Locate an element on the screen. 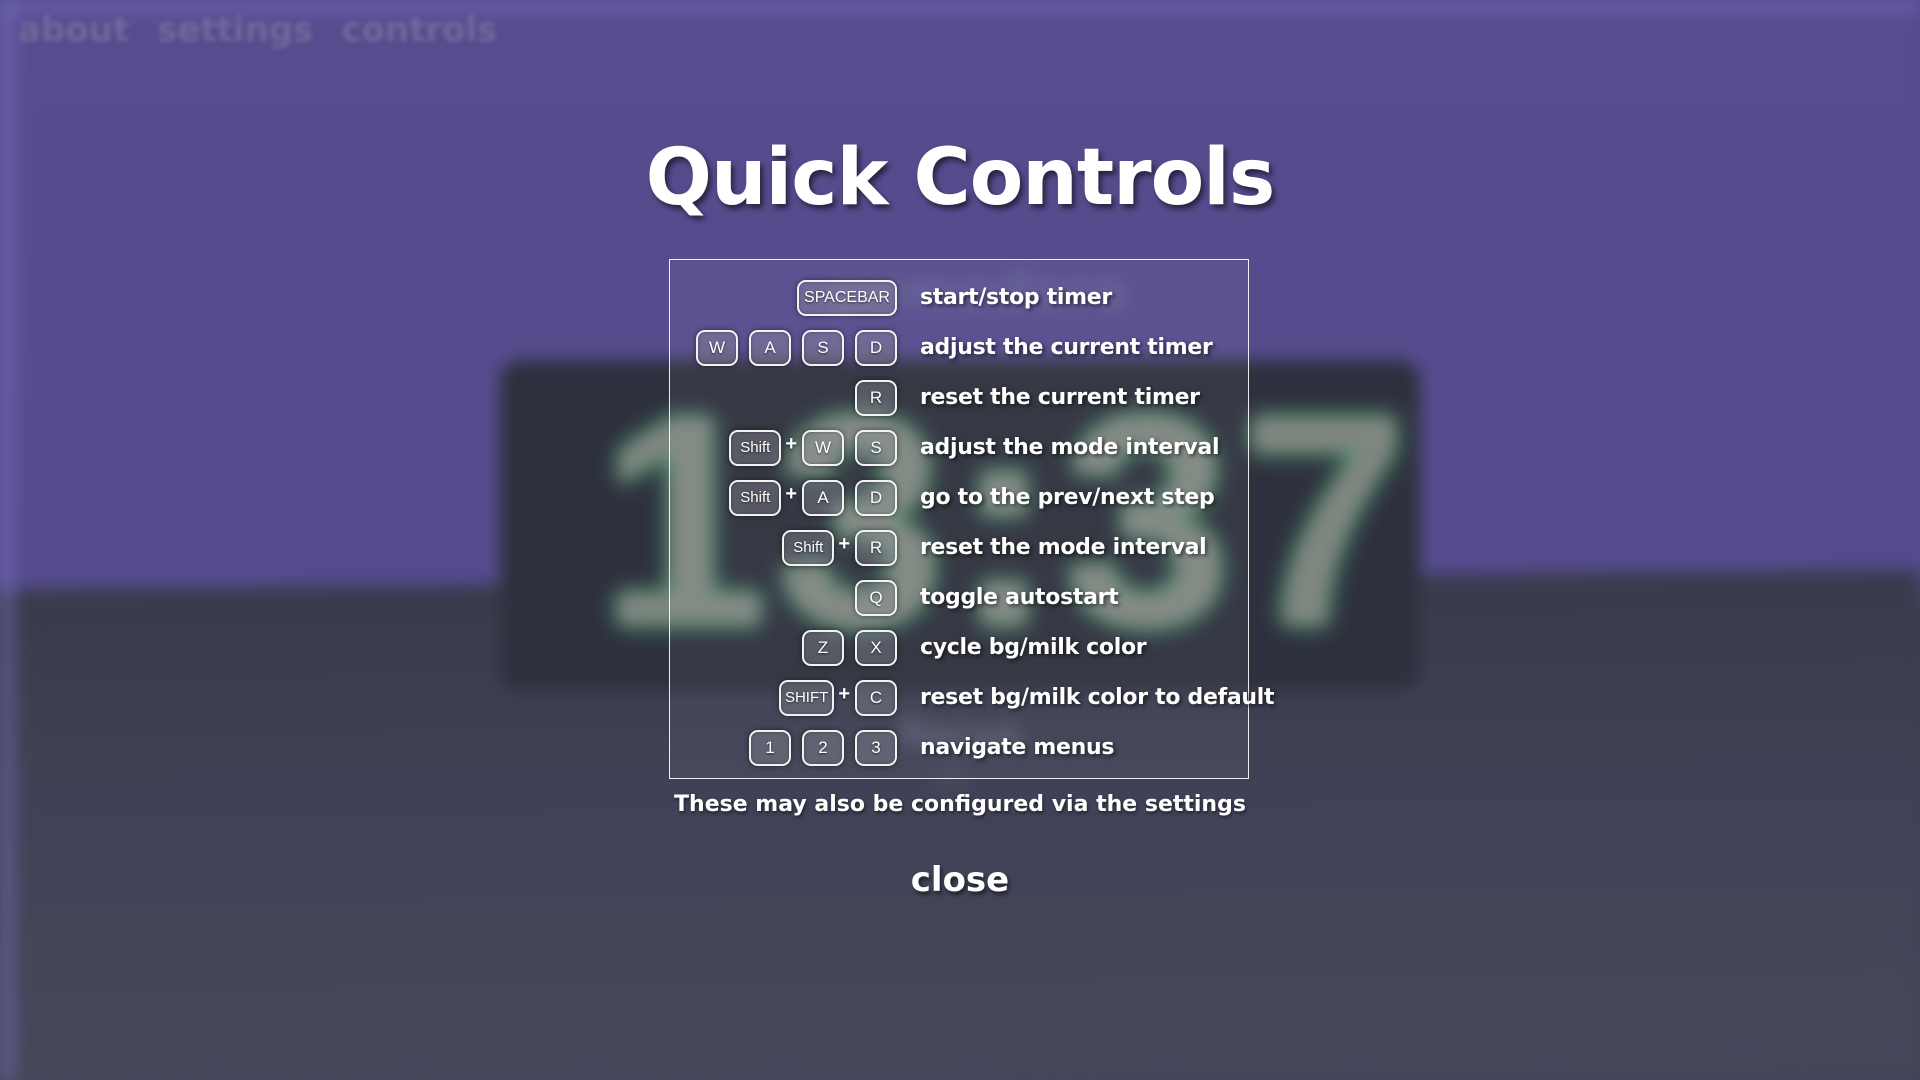  control-description: go to the prev/next step is located at coordinates (1067, 497).